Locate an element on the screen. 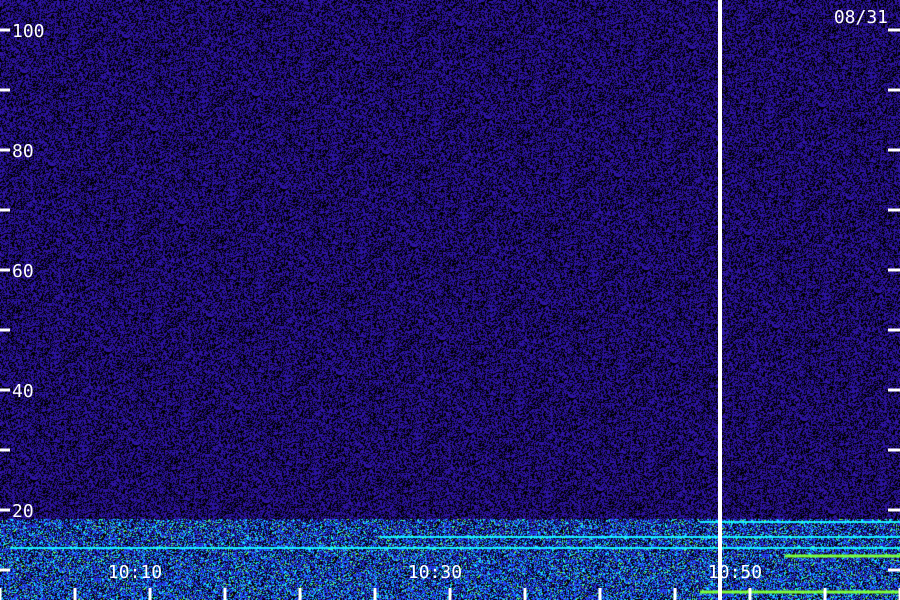  y-axis-labels: 20 40 60 80 100 is located at coordinates (28, 271).